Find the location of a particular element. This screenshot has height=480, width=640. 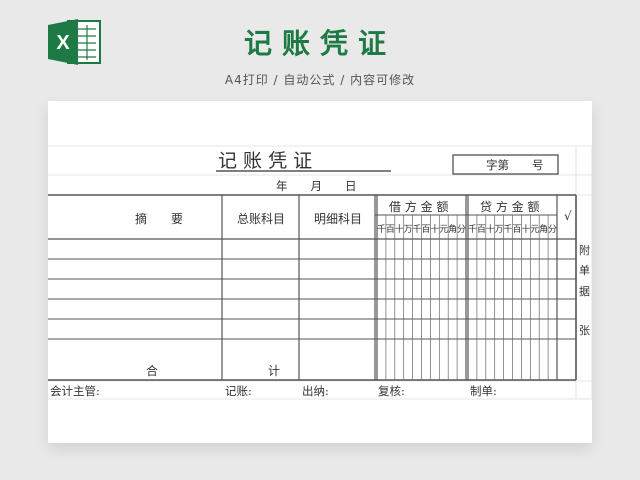

total-label-he: 合 is located at coordinates (152, 370).